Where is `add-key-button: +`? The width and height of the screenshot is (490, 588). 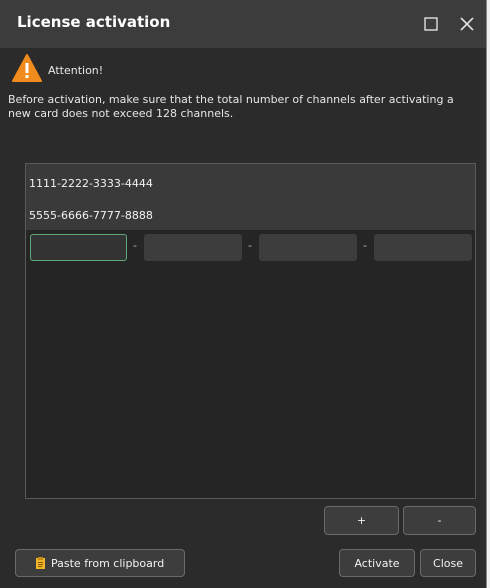 add-key-button: + is located at coordinates (361, 520).